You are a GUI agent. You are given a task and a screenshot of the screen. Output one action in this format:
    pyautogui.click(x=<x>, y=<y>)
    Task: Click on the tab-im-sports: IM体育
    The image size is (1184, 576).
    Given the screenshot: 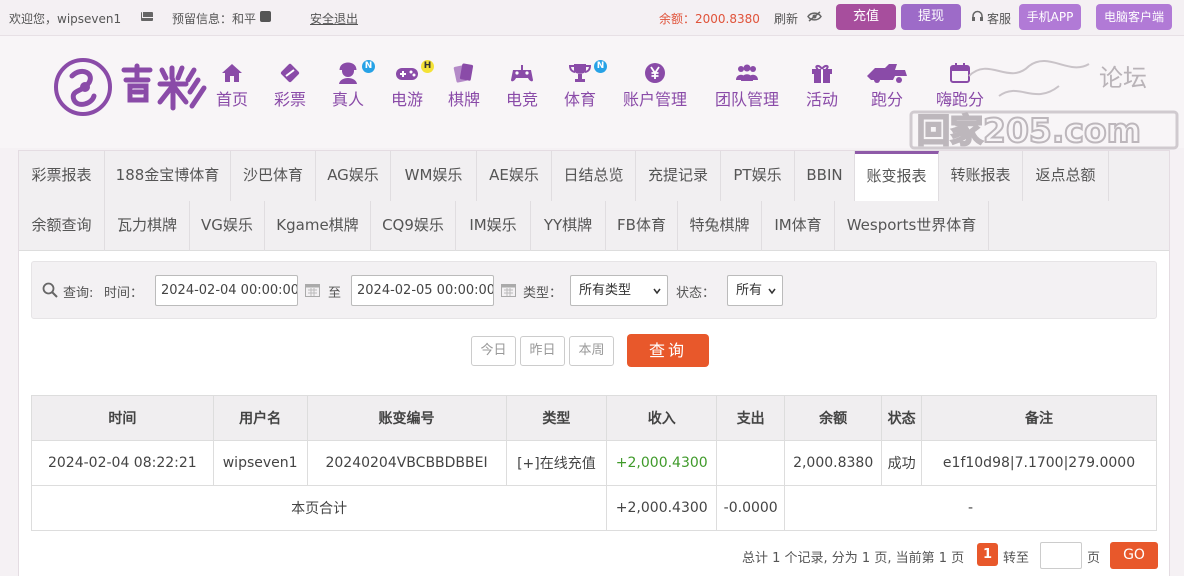 What is the action you would take?
    pyautogui.click(x=798, y=226)
    